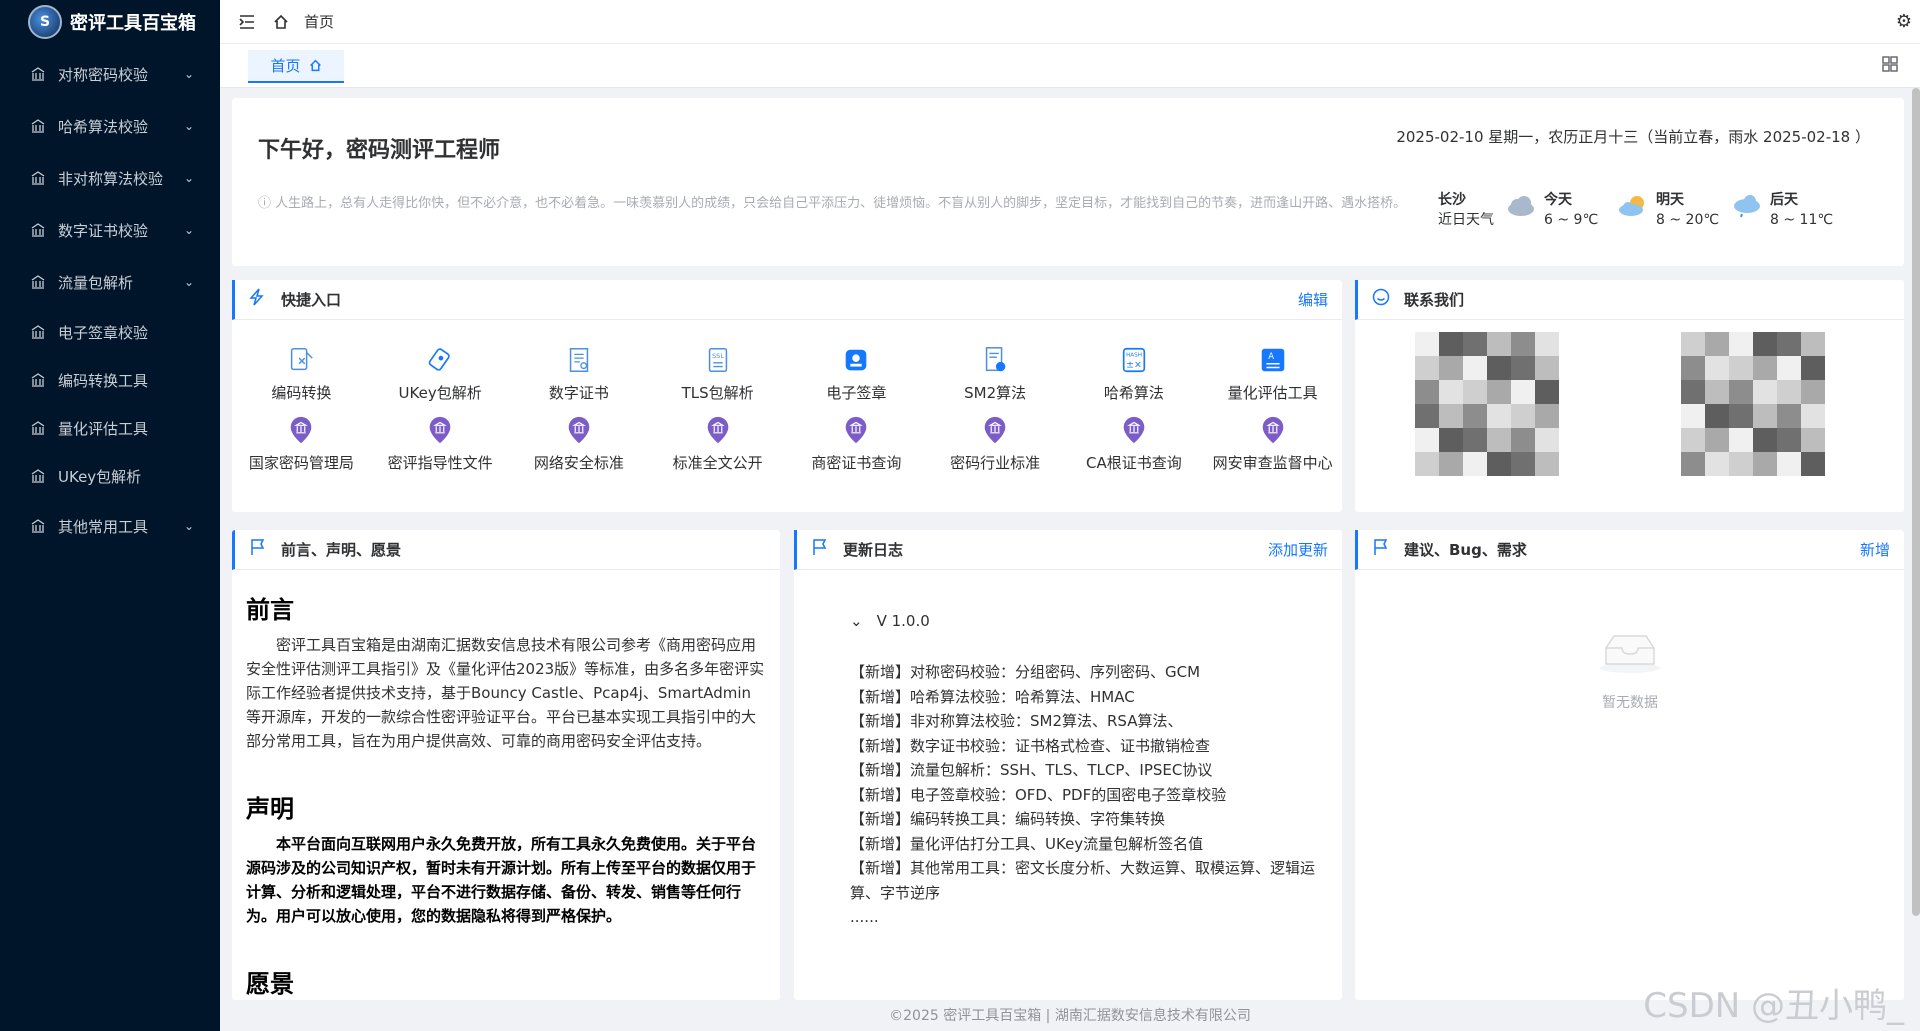 The image size is (1920, 1031). Describe the element at coordinates (890, 621) in the screenshot. I see `version-toggle: ⌄ V 1.0.0` at that location.